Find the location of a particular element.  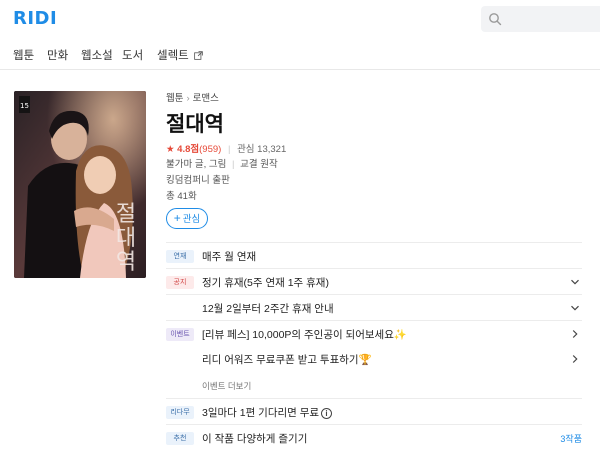

wait-free-text: 3일마다 1편 기다리면 무료 i is located at coordinates (267, 412).